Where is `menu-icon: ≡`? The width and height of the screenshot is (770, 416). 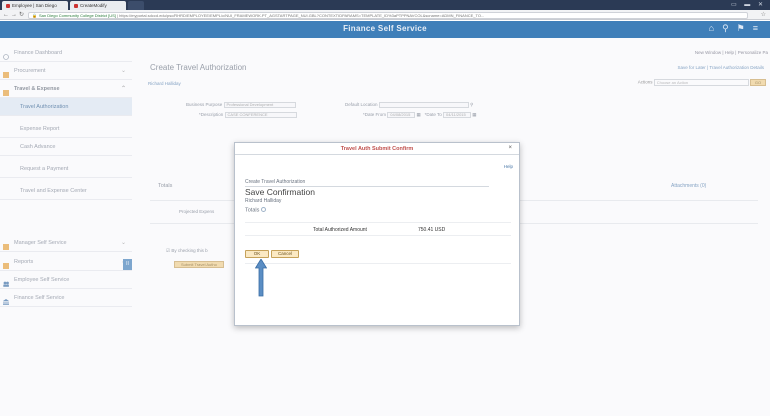 menu-icon: ≡ is located at coordinates (759, 28).